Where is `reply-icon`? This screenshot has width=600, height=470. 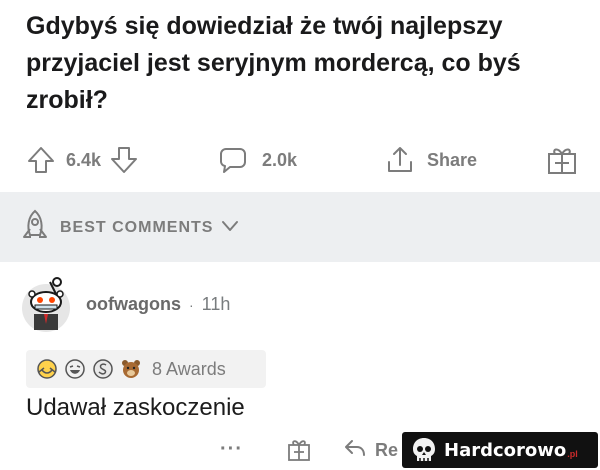 reply-icon is located at coordinates (355, 450).